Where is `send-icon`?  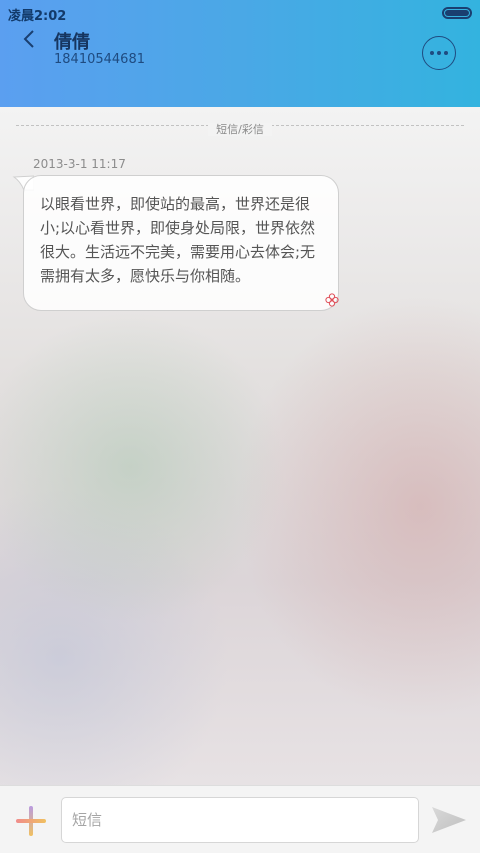
send-icon is located at coordinates (449, 820).